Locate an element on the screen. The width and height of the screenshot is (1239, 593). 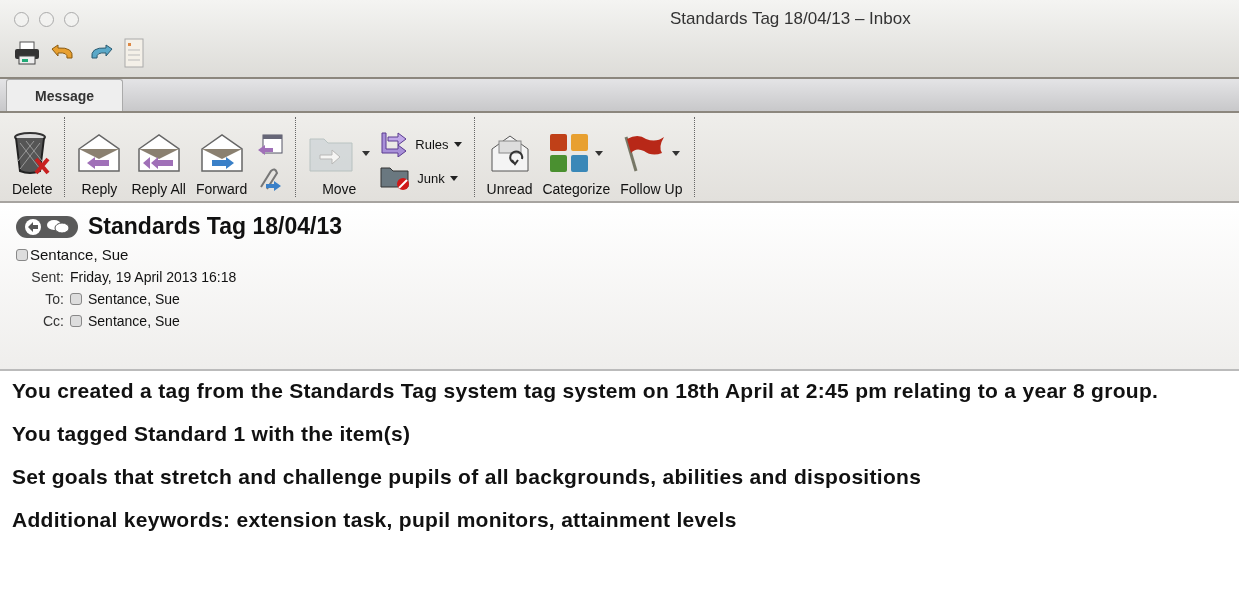
ribbon-button: Unread is located at coordinates (509, 162).